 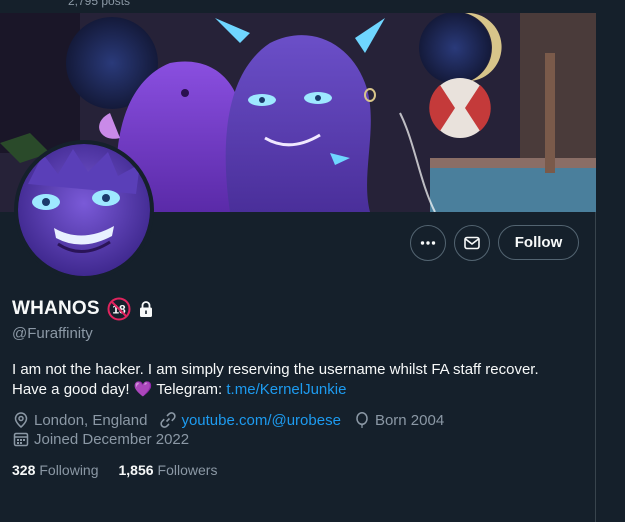 What do you see at coordinates (145, 309) in the screenshot?
I see `lock-icon` at bounding box center [145, 309].